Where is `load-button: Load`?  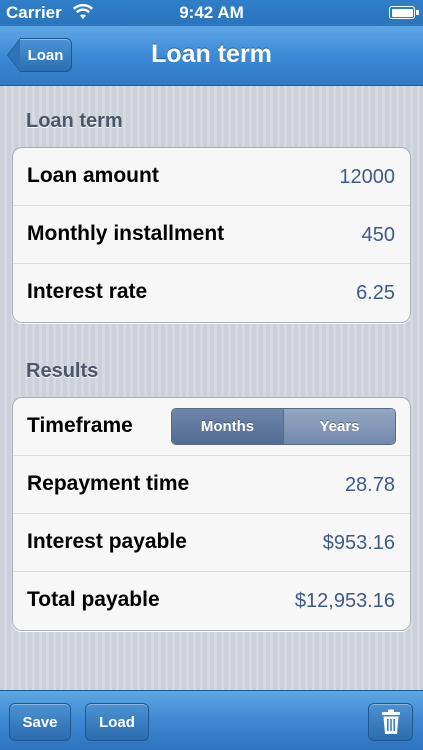 load-button: Load is located at coordinates (117, 722).